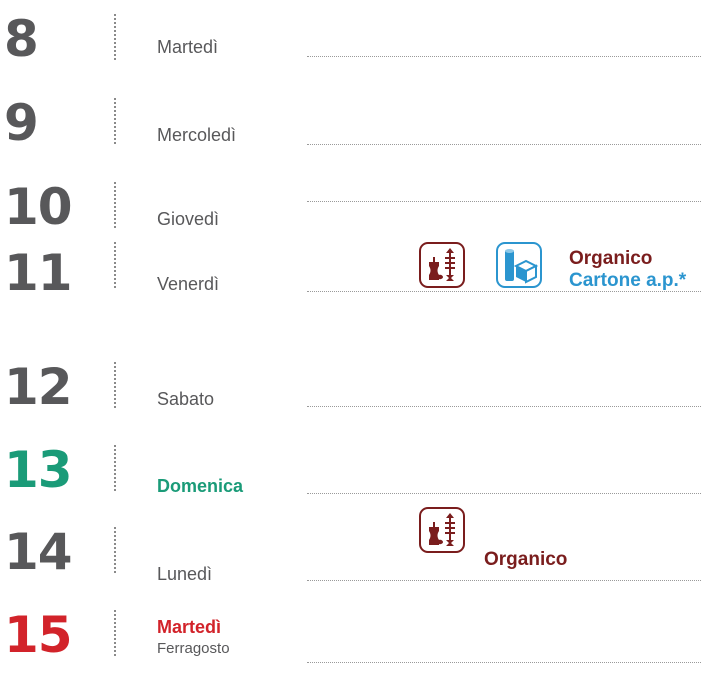  Describe the element at coordinates (188, 284) in the screenshot. I see `day-name: Venerdì` at that location.